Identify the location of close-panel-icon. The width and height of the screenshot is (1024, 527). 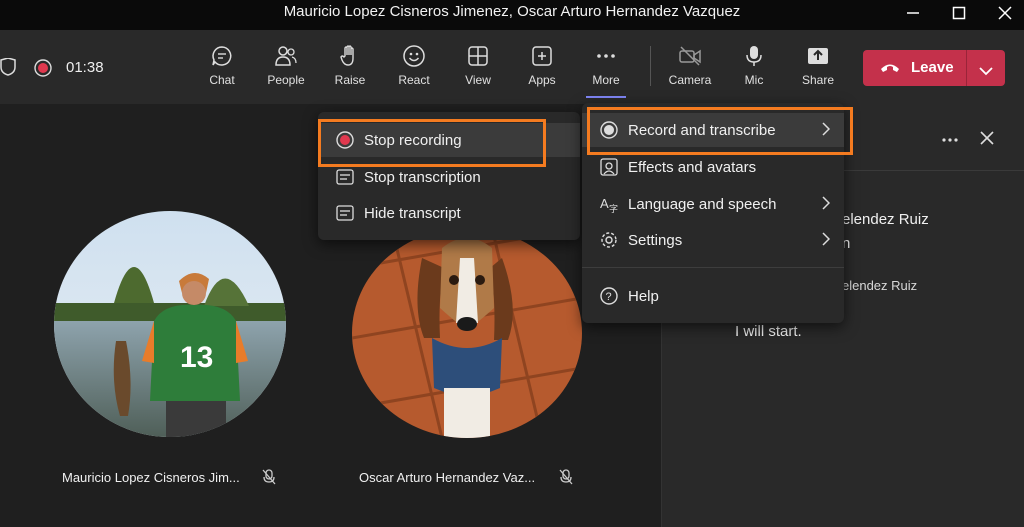
(987, 140).